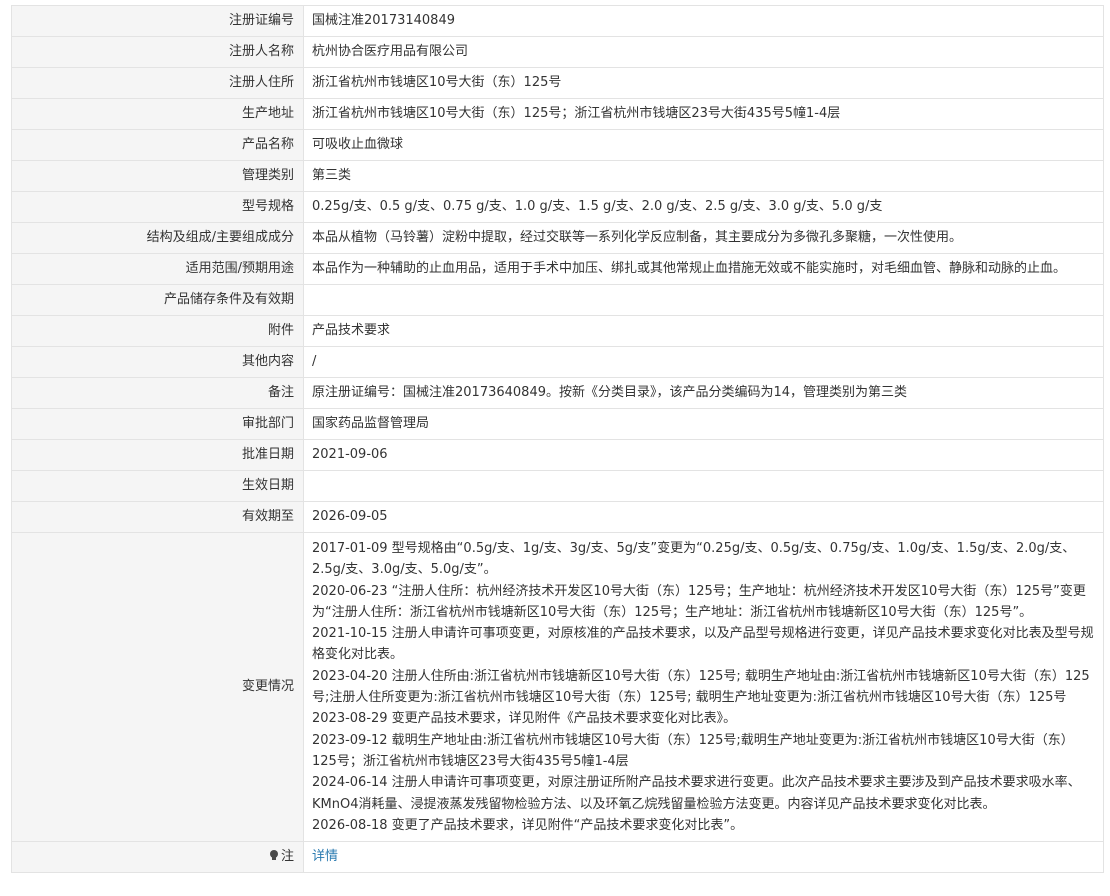 The width and height of the screenshot is (1110, 896). I want to click on expiry-date-label: 有效期至, so click(157, 517).